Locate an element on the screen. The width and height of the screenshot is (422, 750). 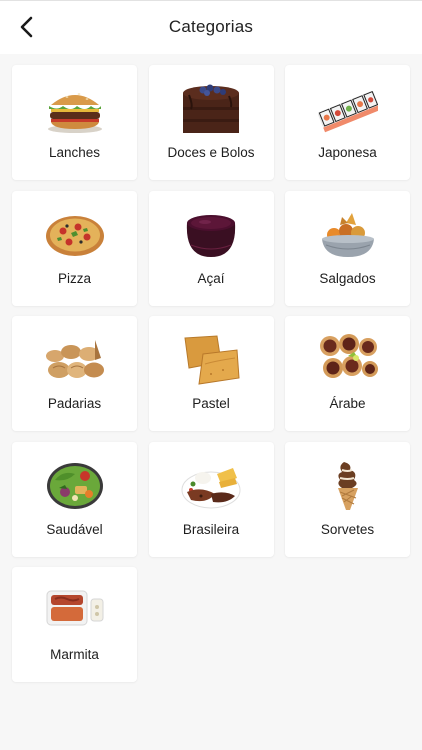
header-divider is located at coordinates (211, 0).